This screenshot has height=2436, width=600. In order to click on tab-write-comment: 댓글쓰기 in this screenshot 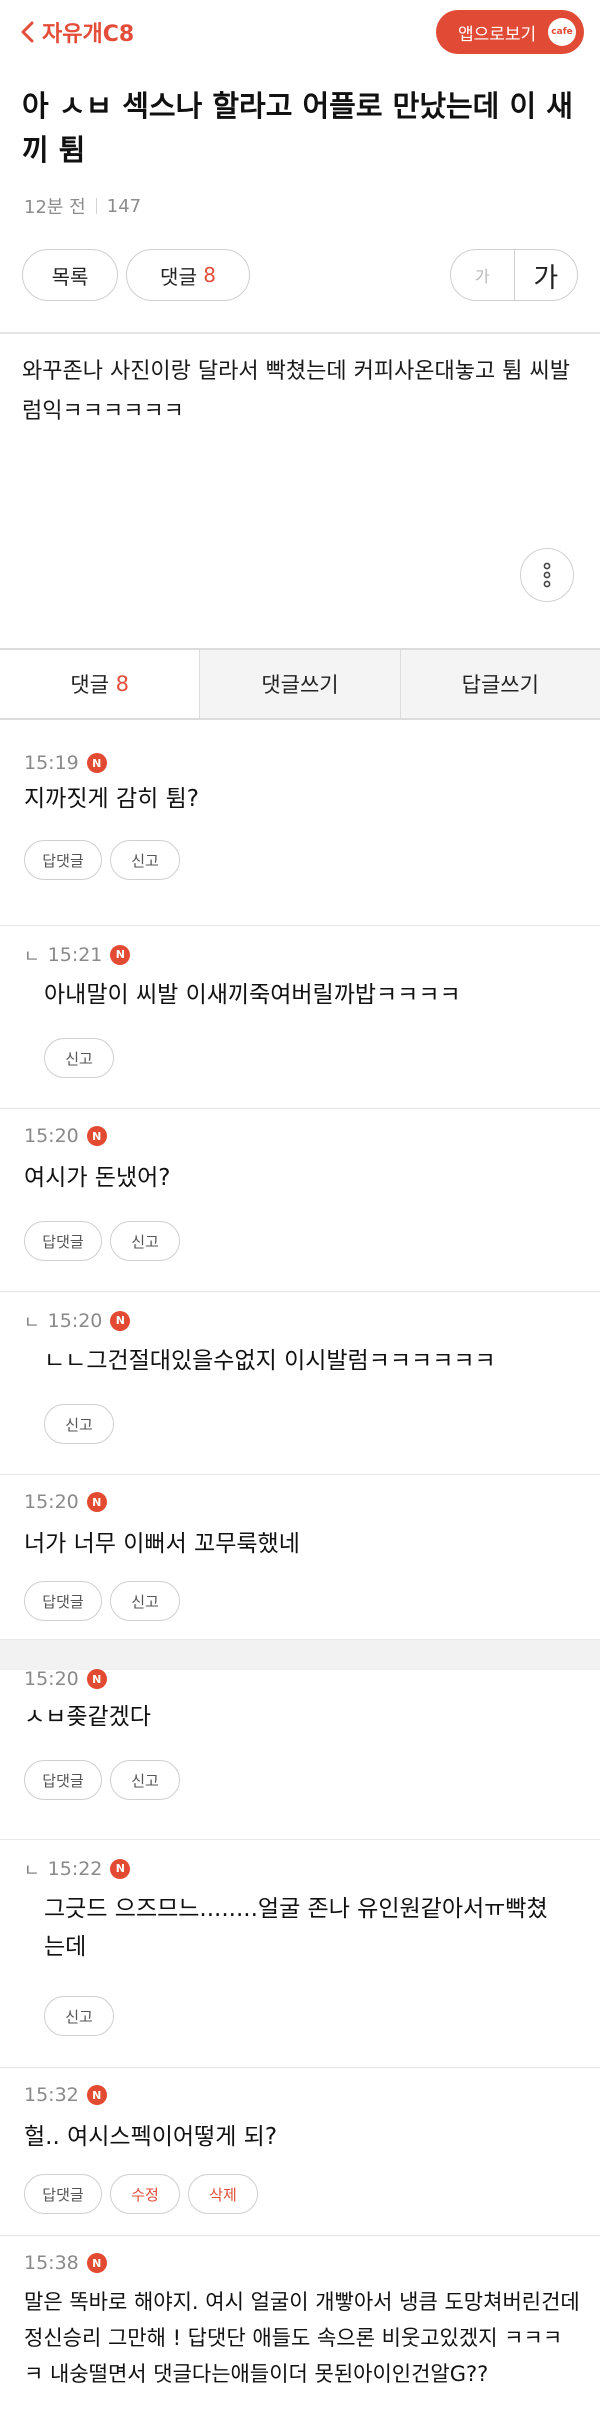, I will do `click(299, 684)`.